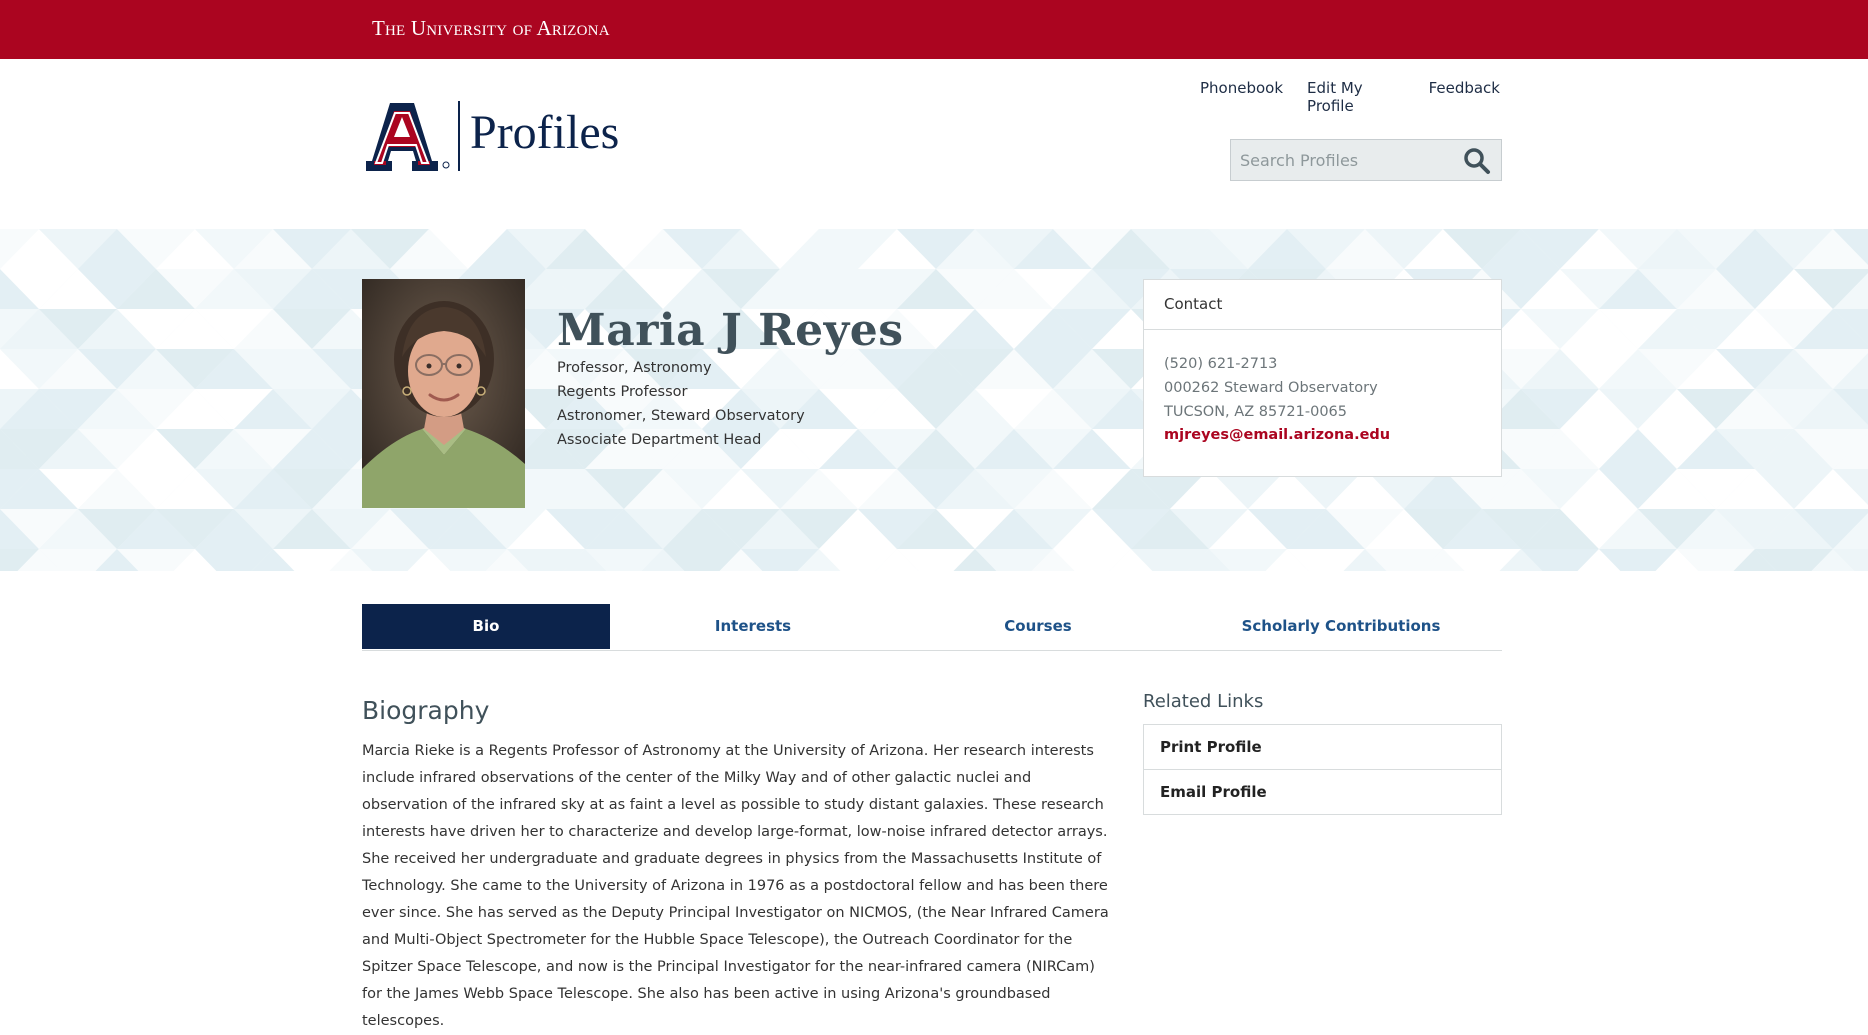  Describe the element at coordinates (1241, 97) in the screenshot. I see `nav-phonebook: Phonebook` at that location.